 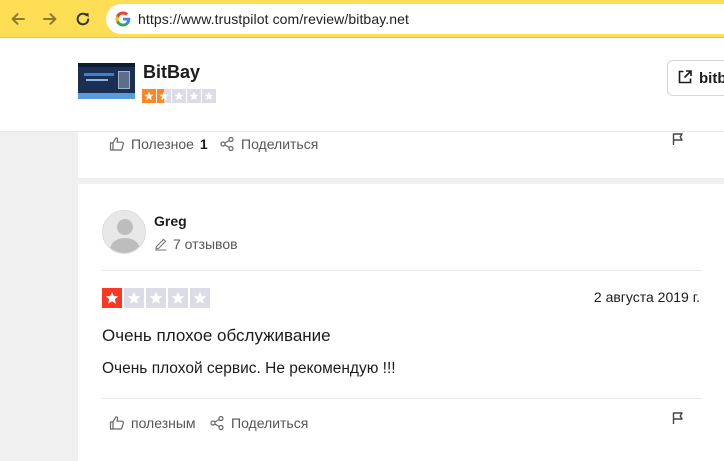 I want to click on pencil-icon, so click(x=161, y=244).